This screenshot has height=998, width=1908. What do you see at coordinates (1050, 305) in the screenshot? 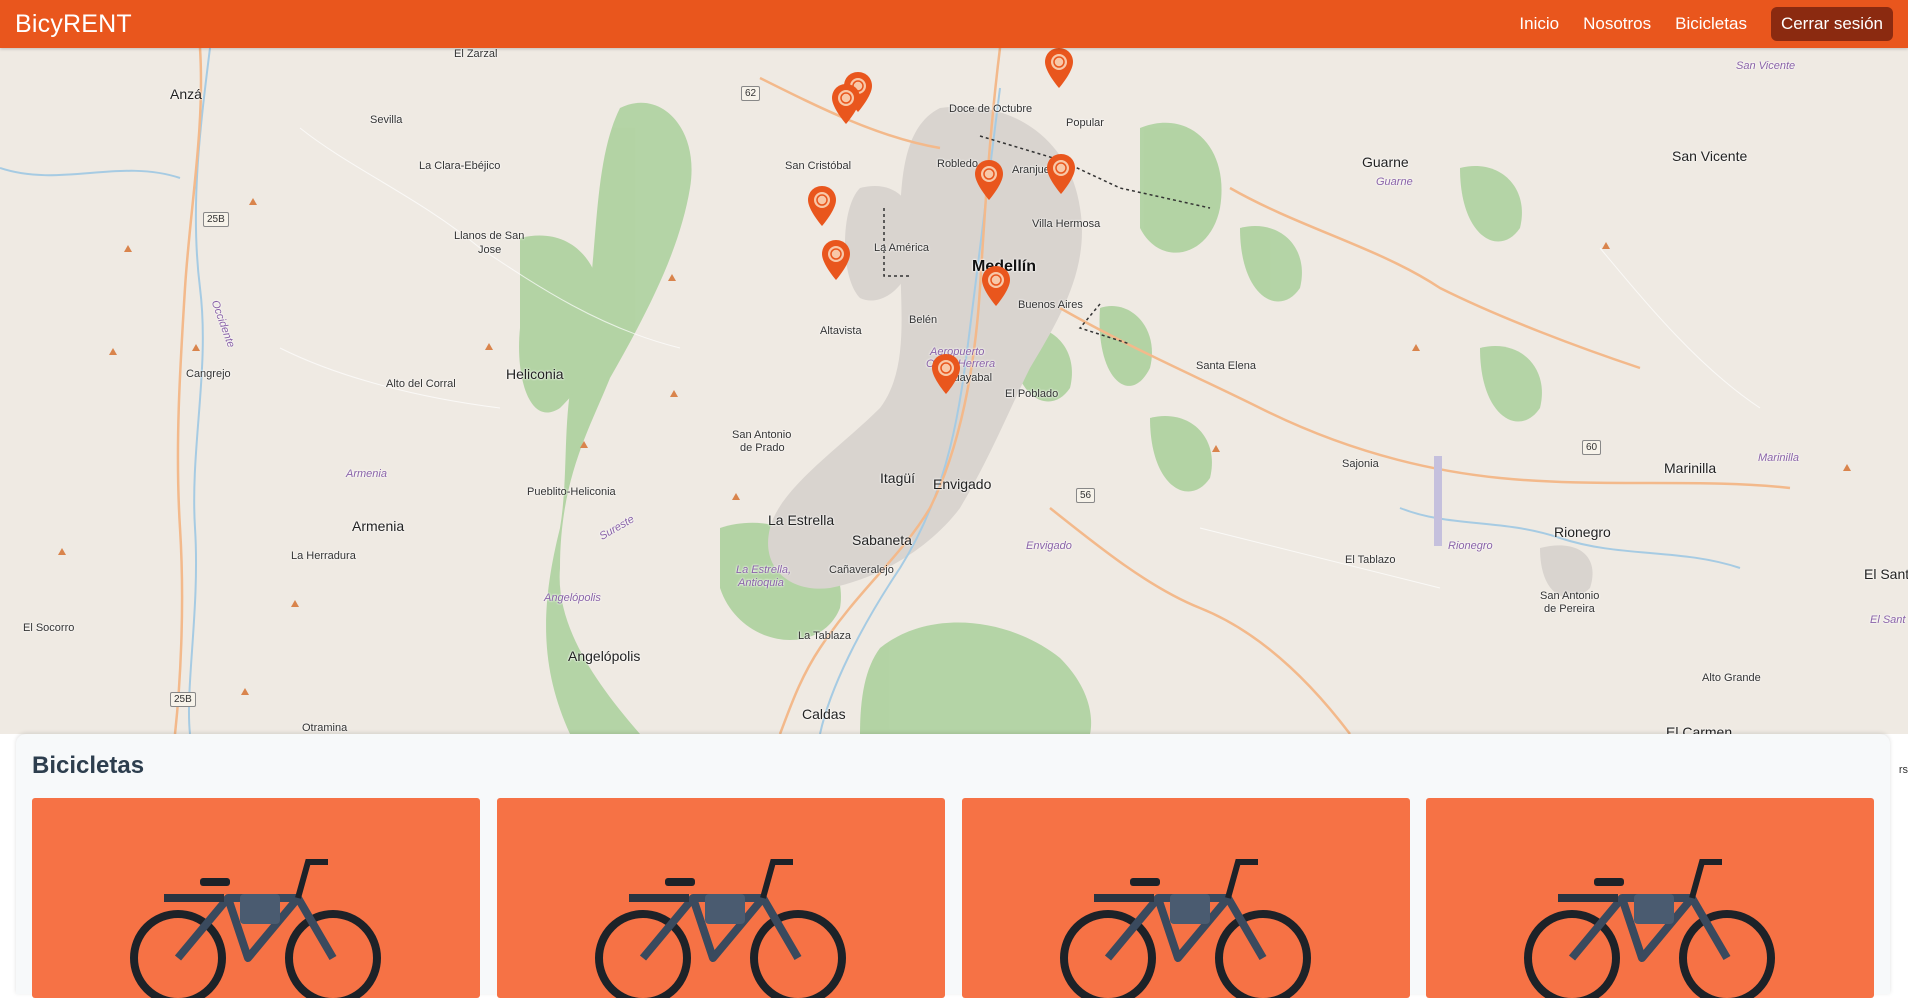
I see `place-label: Buenos Aires` at bounding box center [1050, 305].